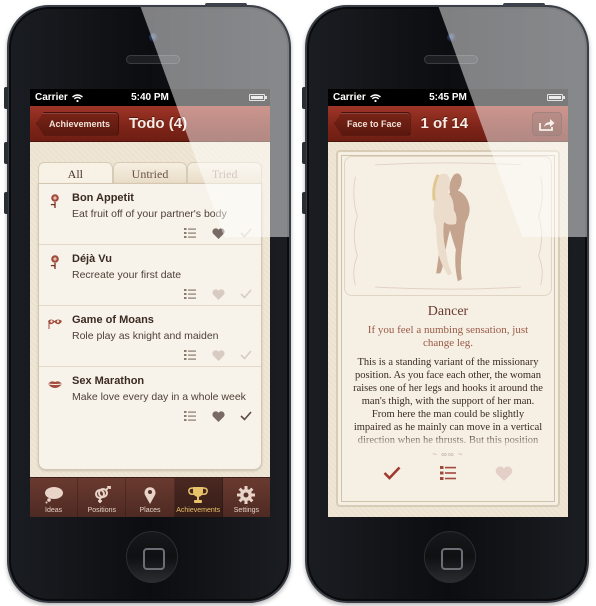 The height and width of the screenshot is (606, 596). What do you see at coordinates (127, 275) in the screenshot?
I see `item-description: Recreate your first date` at bounding box center [127, 275].